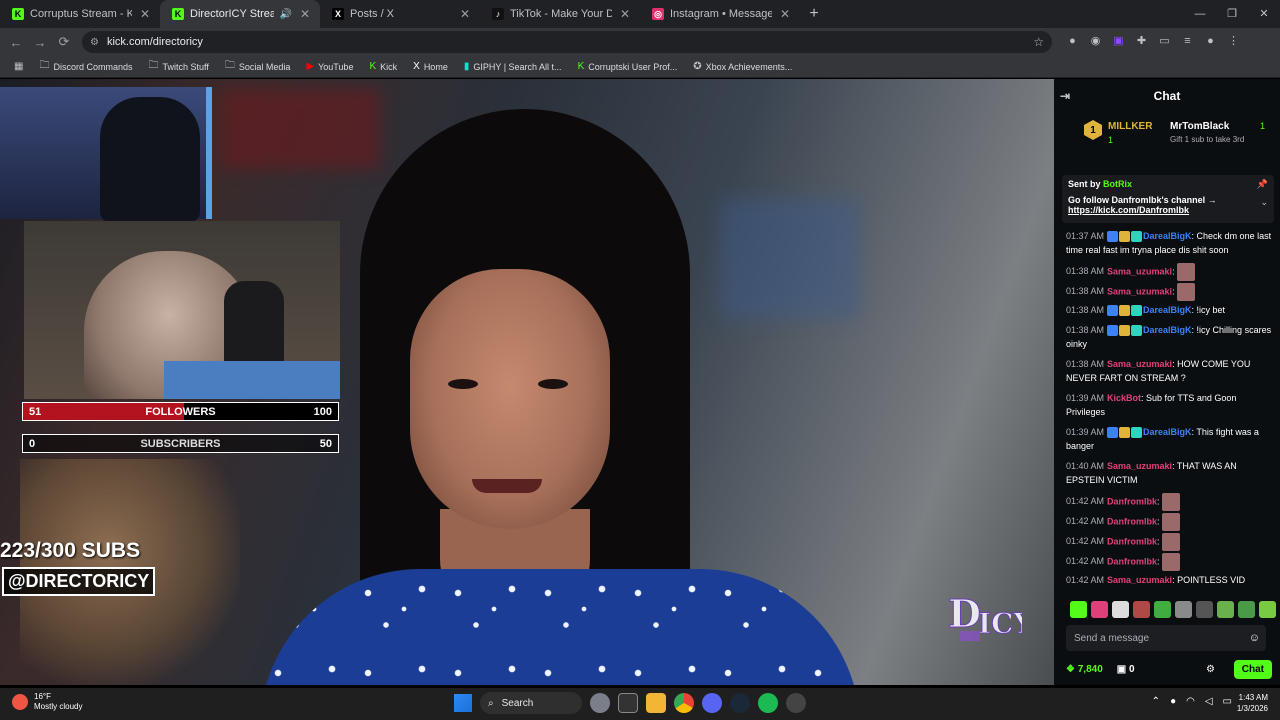 This screenshot has width=1280, height=720. What do you see at coordinates (400, 14) in the screenshot?
I see `browser-tab: X Posts / X ✕` at bounding box center [400, 14].